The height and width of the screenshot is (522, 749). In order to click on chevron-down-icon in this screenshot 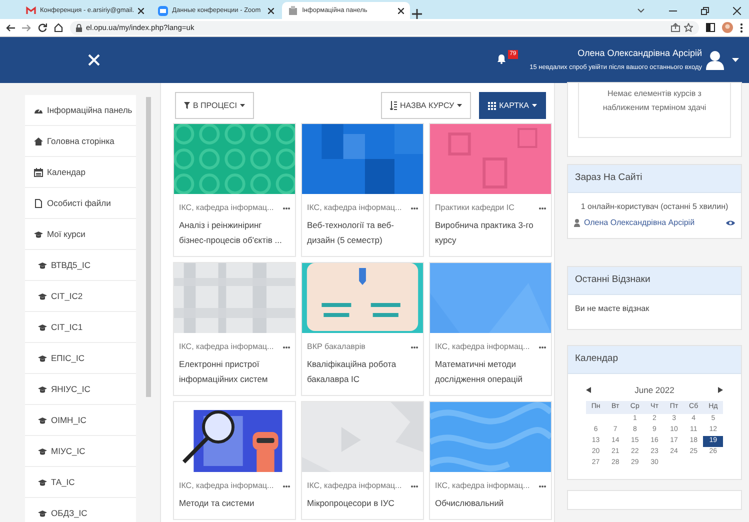, I will do `click(641, 11)`.